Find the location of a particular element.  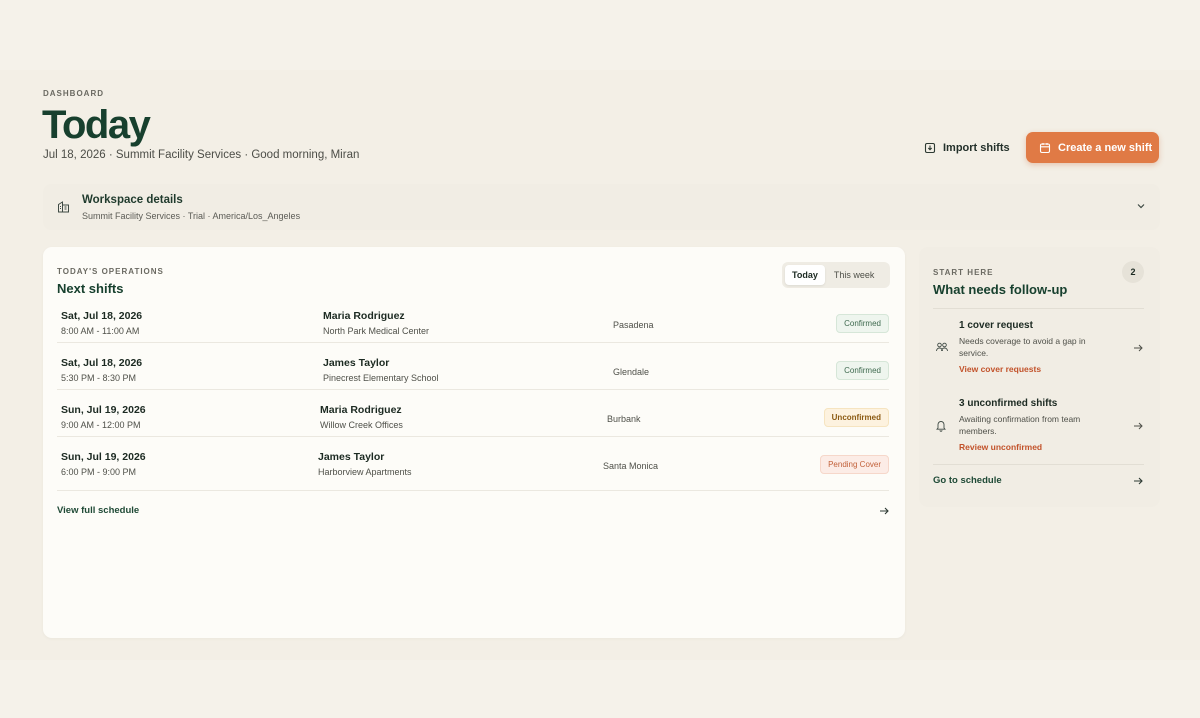

shift-site: Pinecrest Elementary School is located at coordinates (381, 378).